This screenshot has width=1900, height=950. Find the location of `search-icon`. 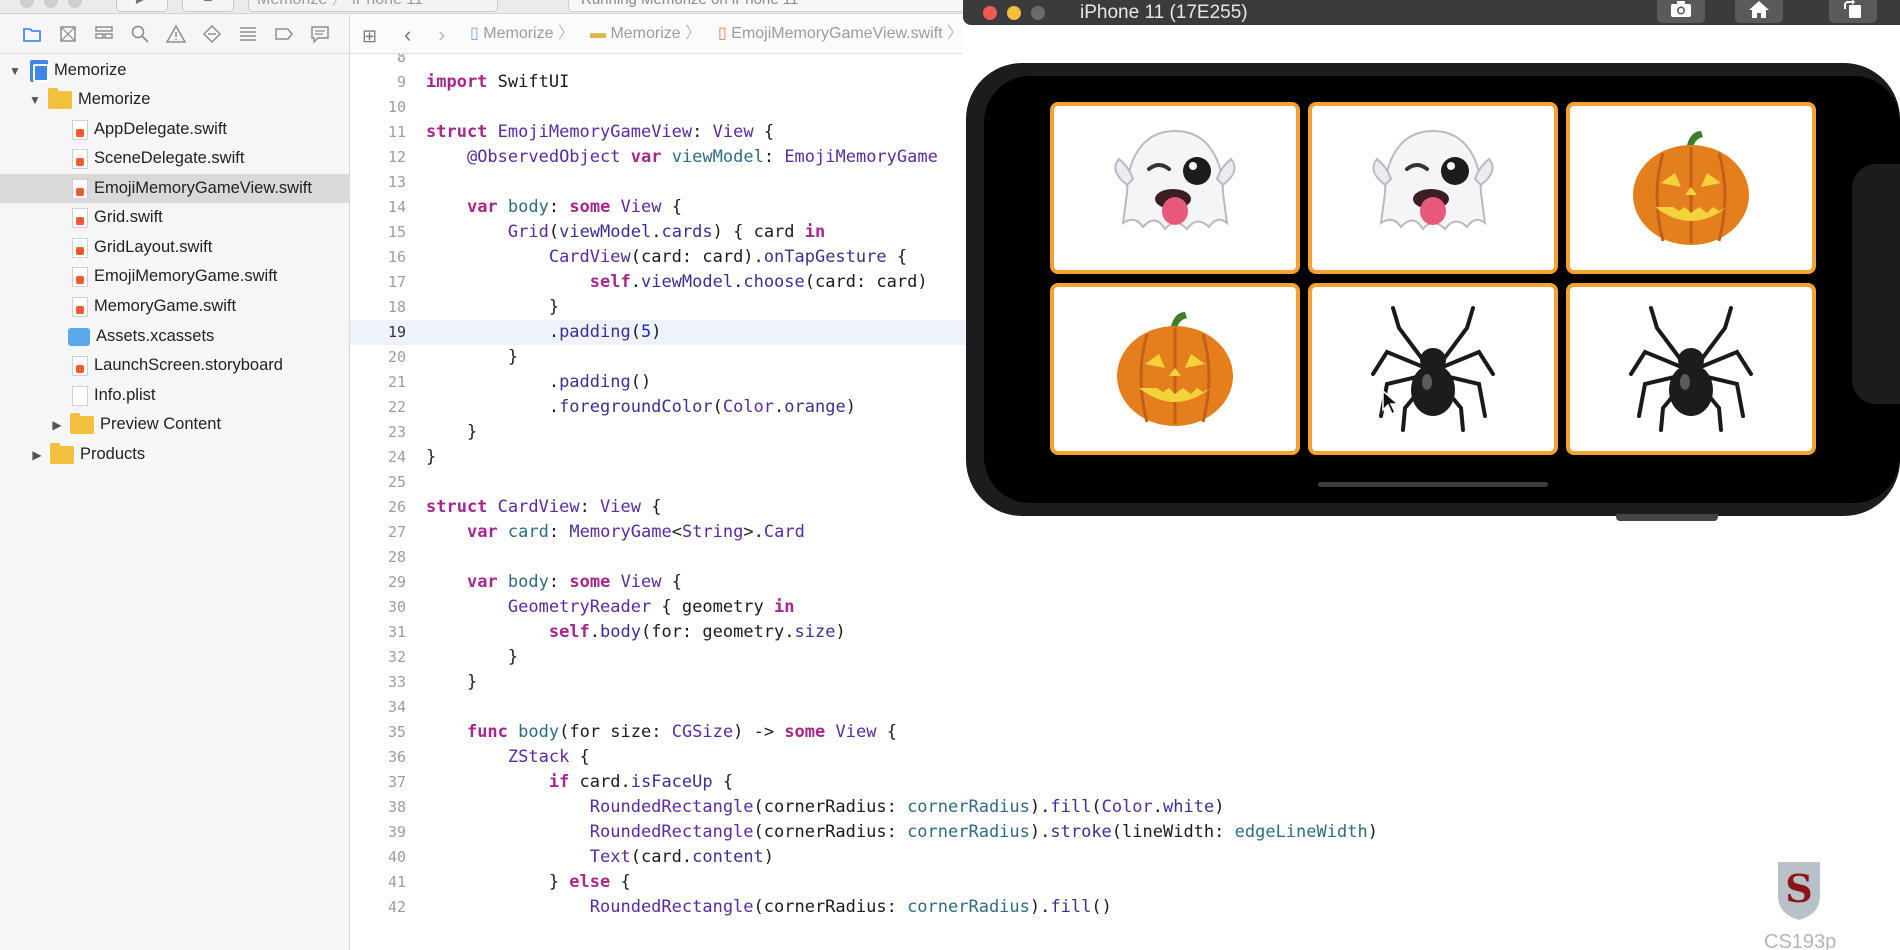

search-icon is located at coordinates (139, 34).